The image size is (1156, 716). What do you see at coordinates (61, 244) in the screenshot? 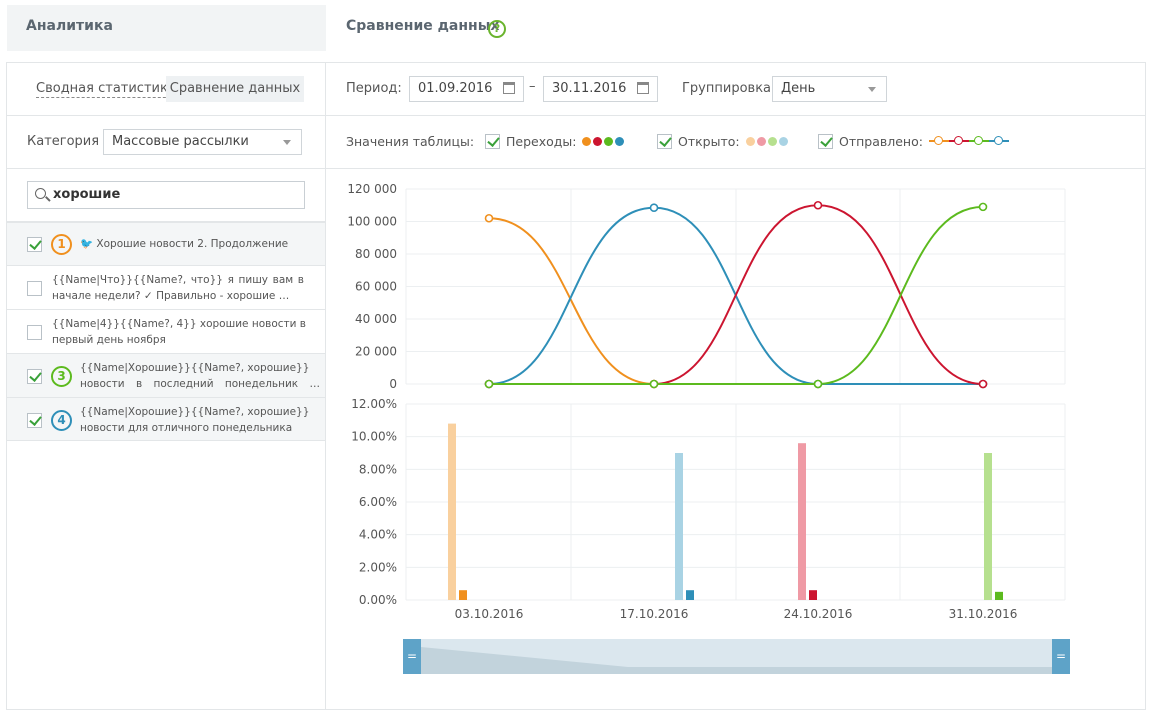
I see `list-item-number: 1` at bounding box center [61, 244].